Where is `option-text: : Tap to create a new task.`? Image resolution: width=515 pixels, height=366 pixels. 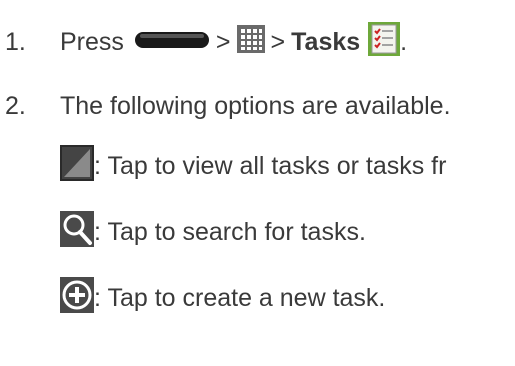 option-text: : Tap to create a new task. is located at coordinates (240, 297).